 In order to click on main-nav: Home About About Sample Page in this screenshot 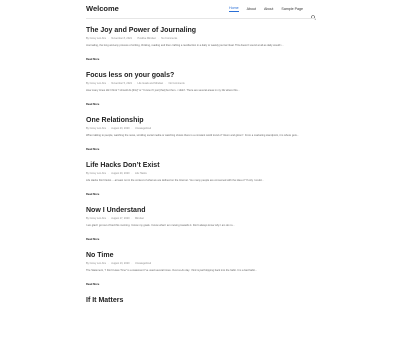, I will do `click(272, 13)`.